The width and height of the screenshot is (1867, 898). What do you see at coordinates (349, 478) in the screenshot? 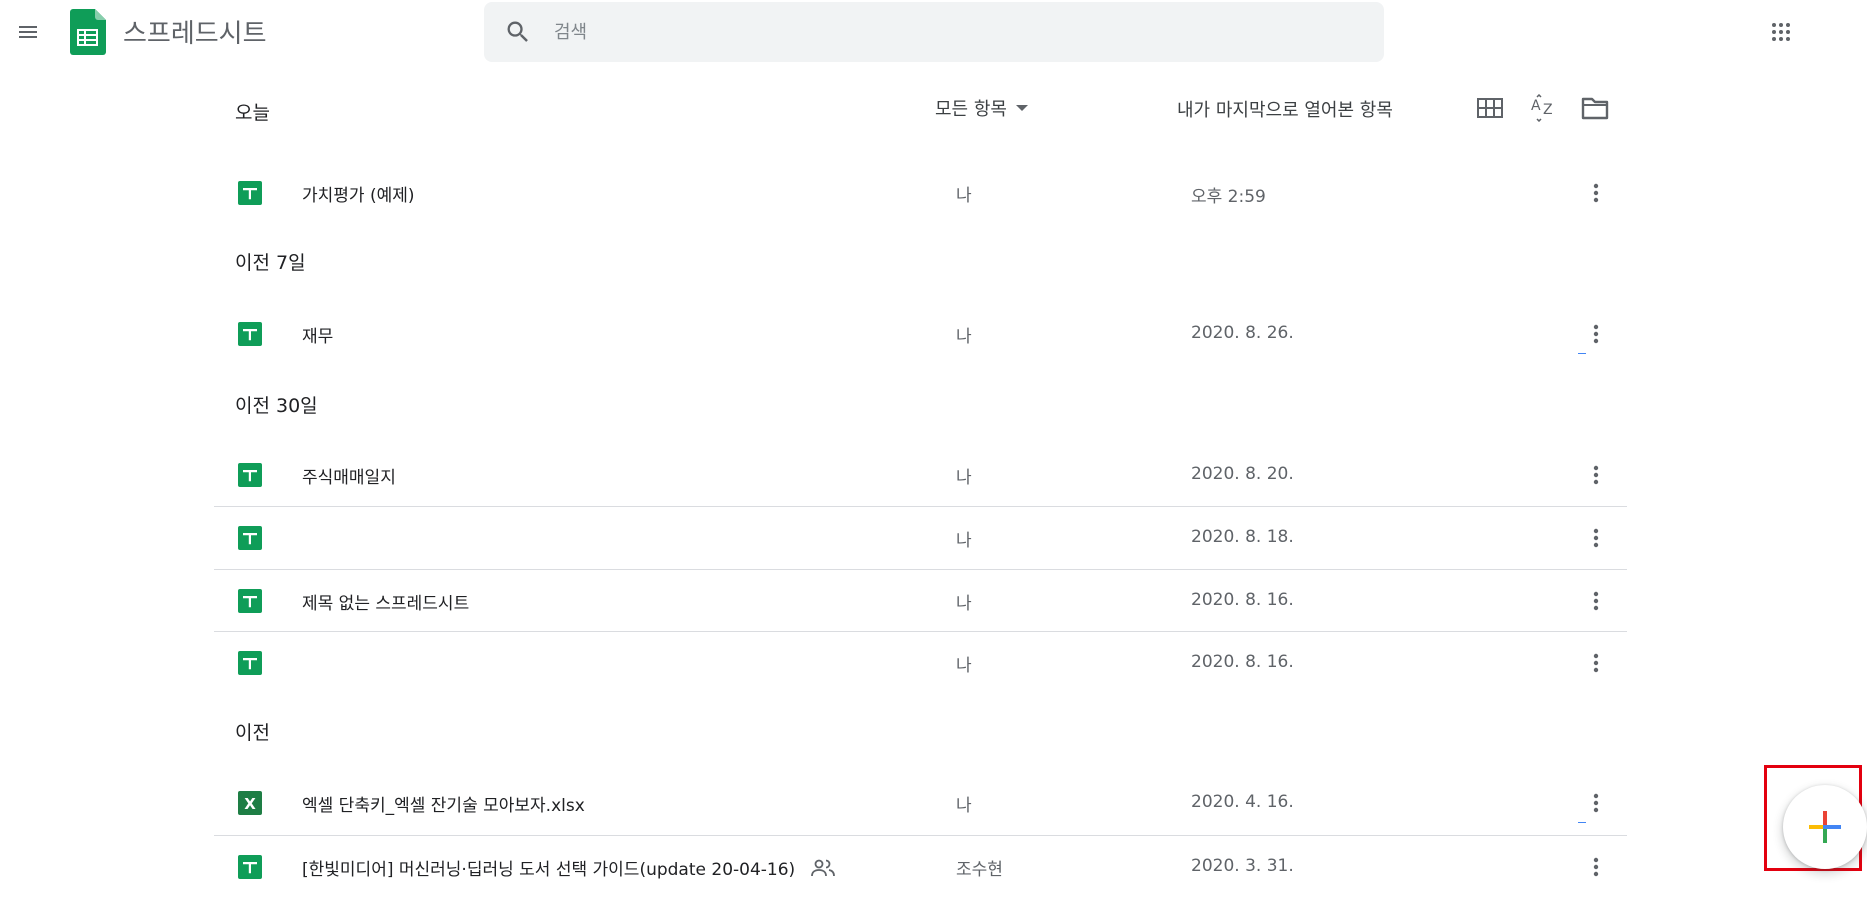
I see `file-name: 주식매매일지` at bounding box center [349, 478].